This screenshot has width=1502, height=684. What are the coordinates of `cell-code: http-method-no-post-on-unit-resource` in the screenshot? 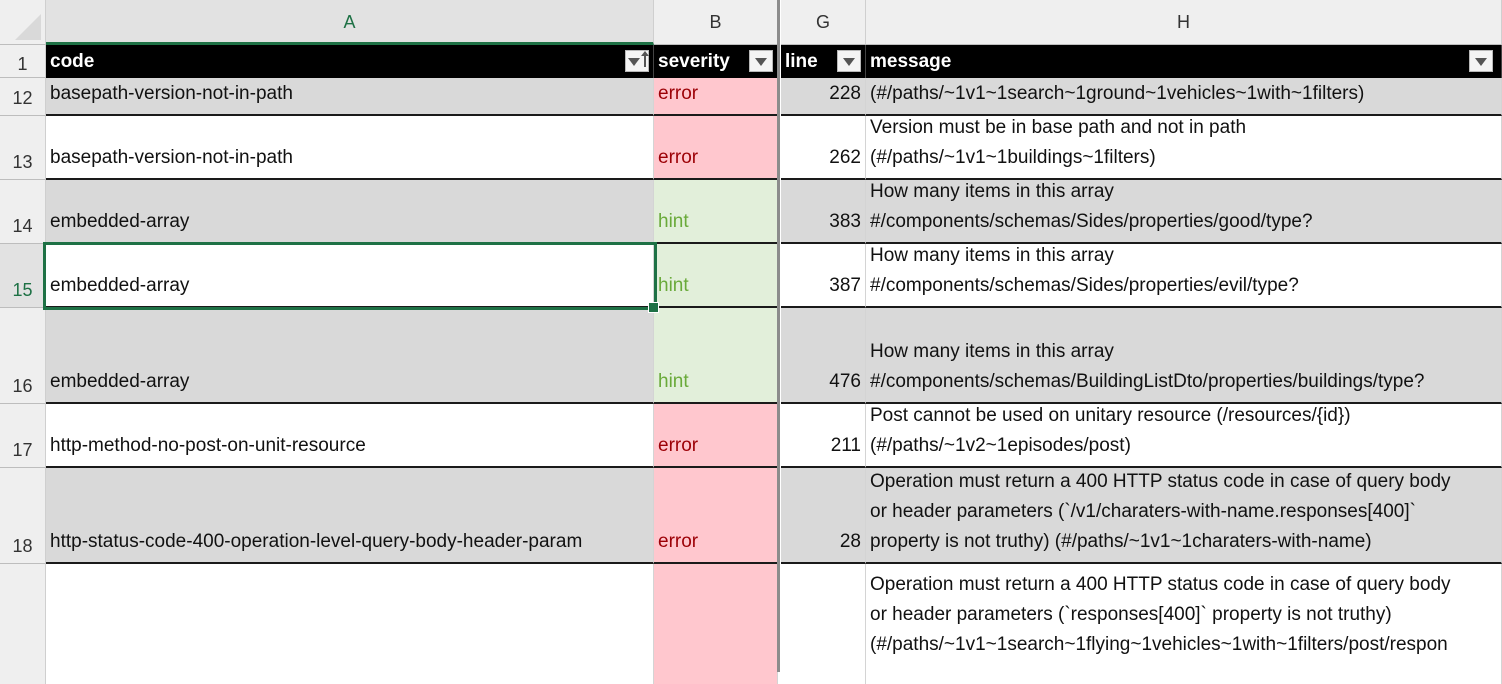 It's located at (350, 436).